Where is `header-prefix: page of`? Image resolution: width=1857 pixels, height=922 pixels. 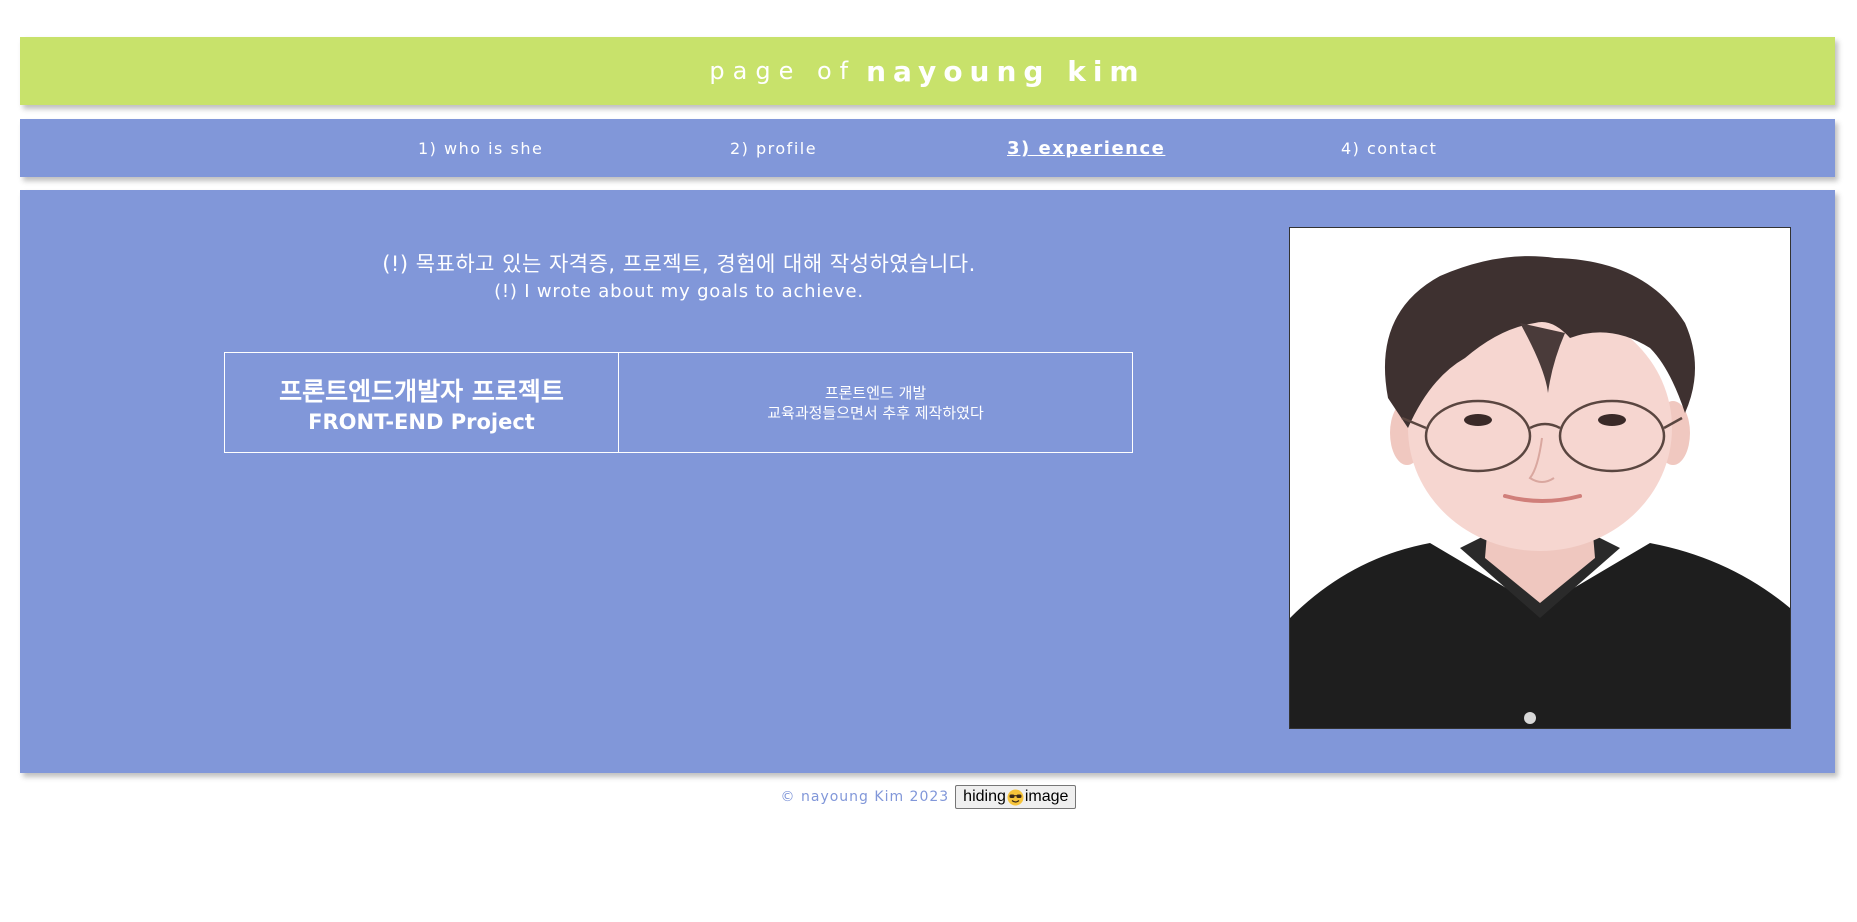
header-prefix: page of is located at coordinates (783, 71).